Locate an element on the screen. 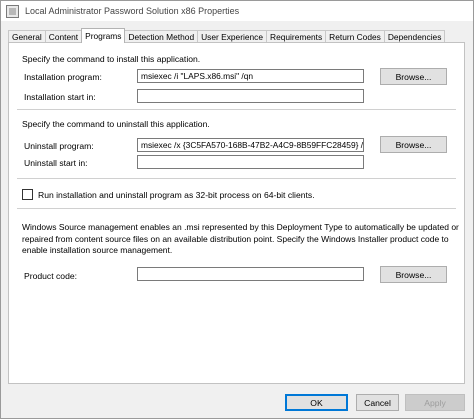  tab-programs: Programs is located at coordinates (103, 35).